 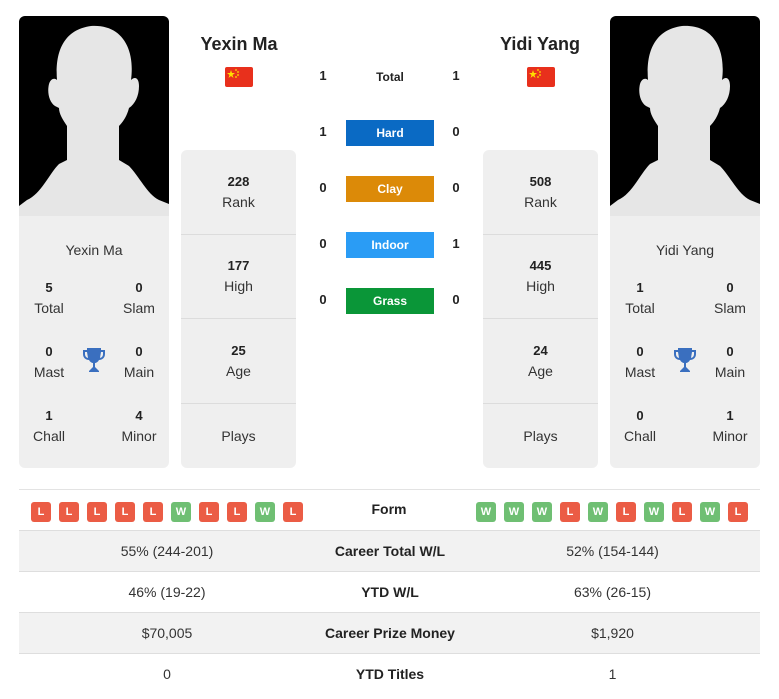 I want to click on h2h-clay: 0 Clay 0, so click(x=390, y=189).